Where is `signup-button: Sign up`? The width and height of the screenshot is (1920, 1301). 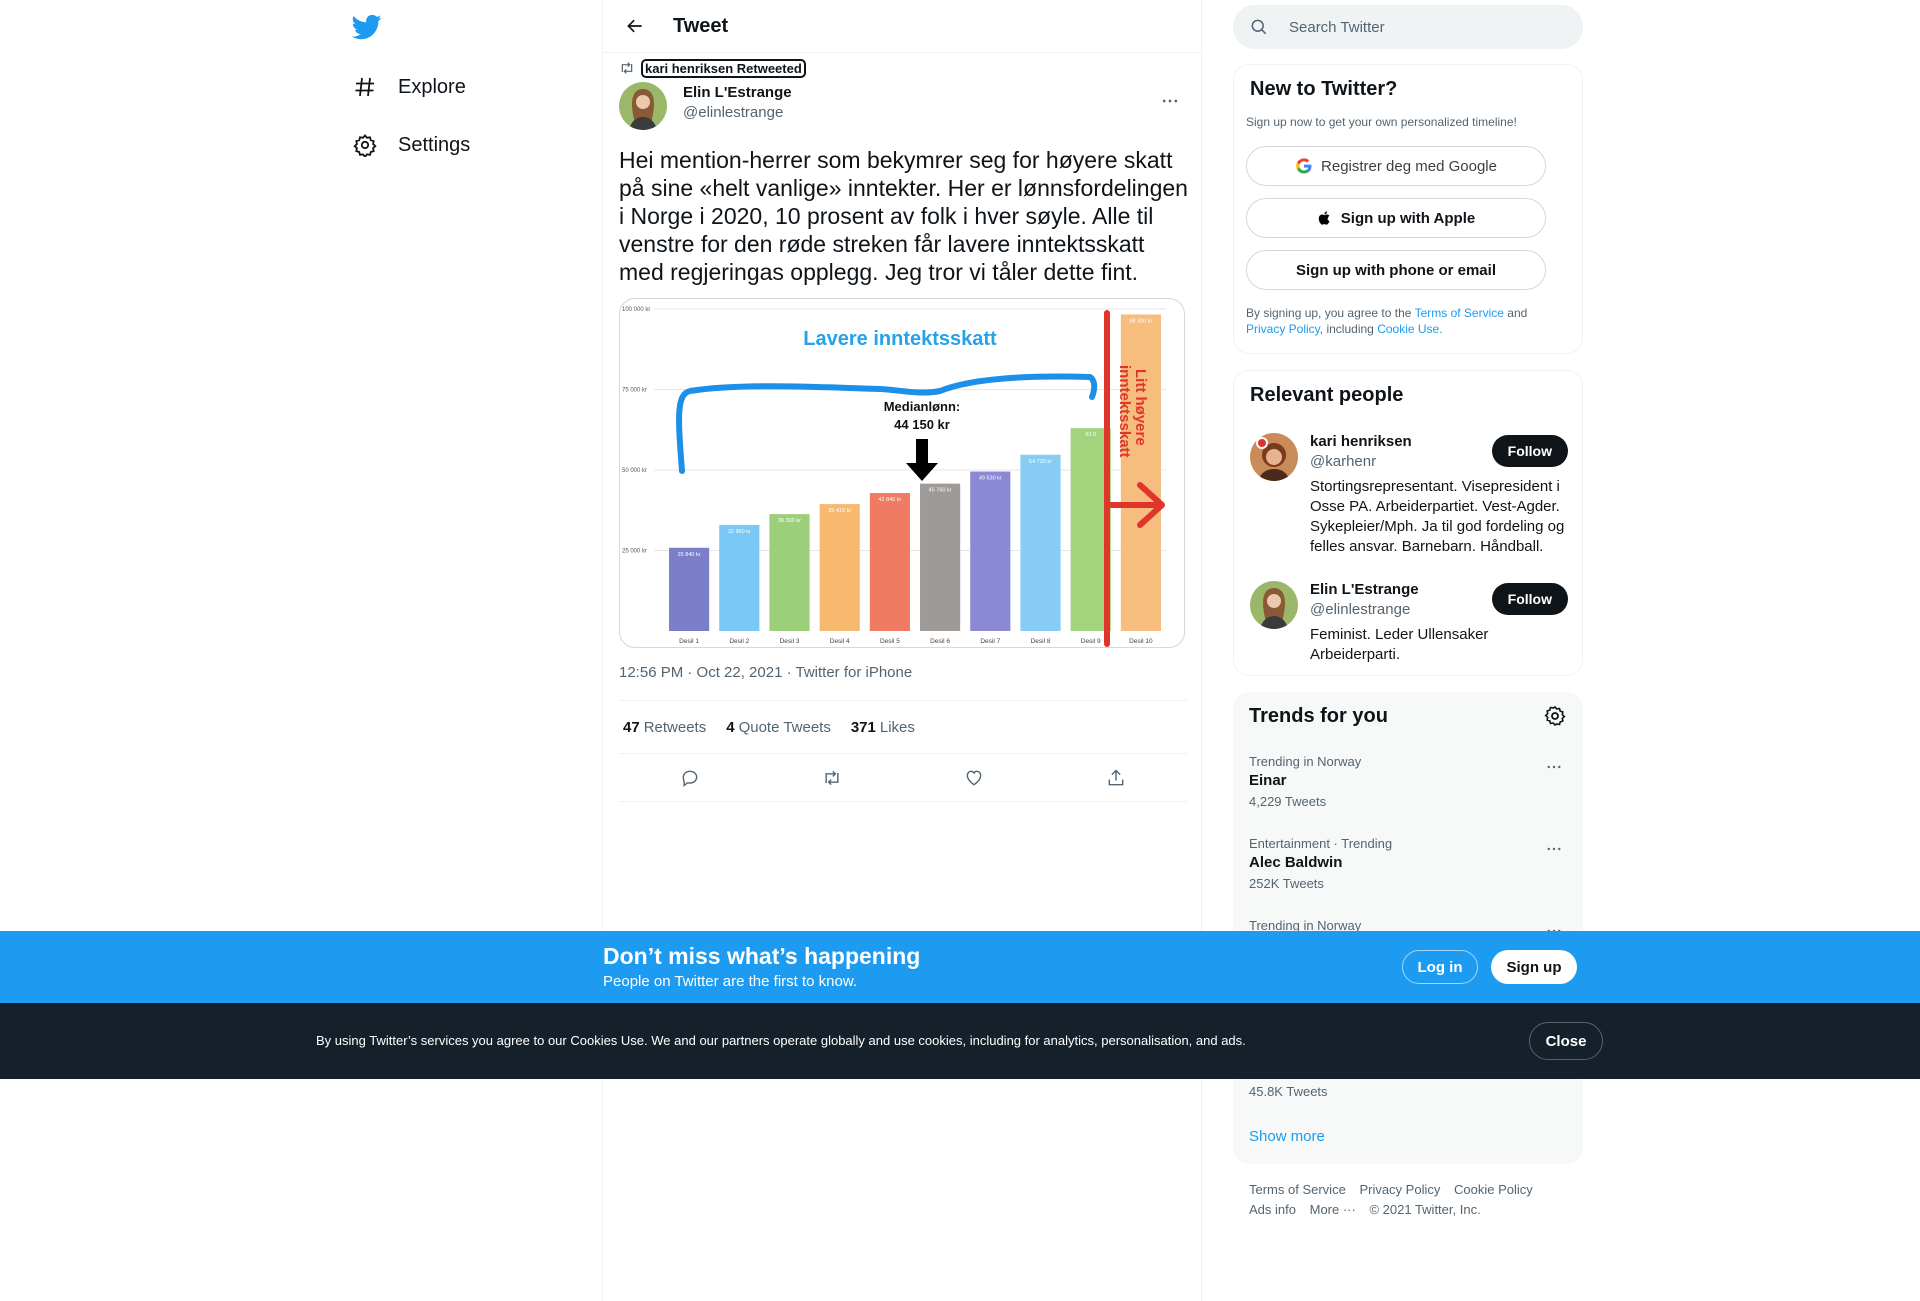 signup-button: Sign up is located at coordinates (1534, 967).